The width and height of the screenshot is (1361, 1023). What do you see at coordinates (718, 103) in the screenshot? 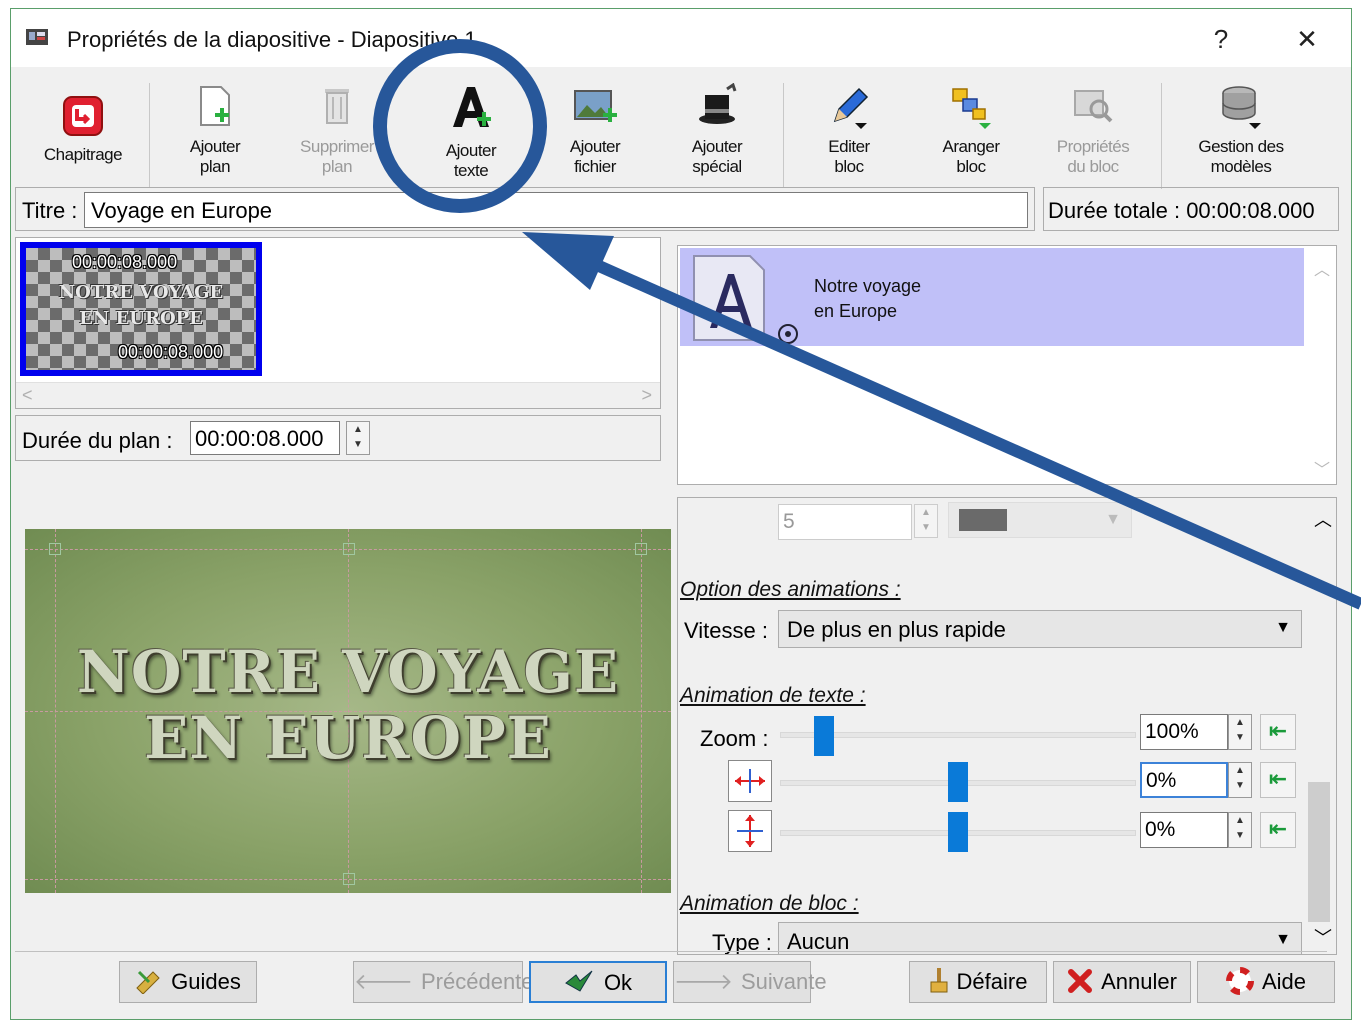
I see `magic-hat-icon` at bounding box center [718, 103].